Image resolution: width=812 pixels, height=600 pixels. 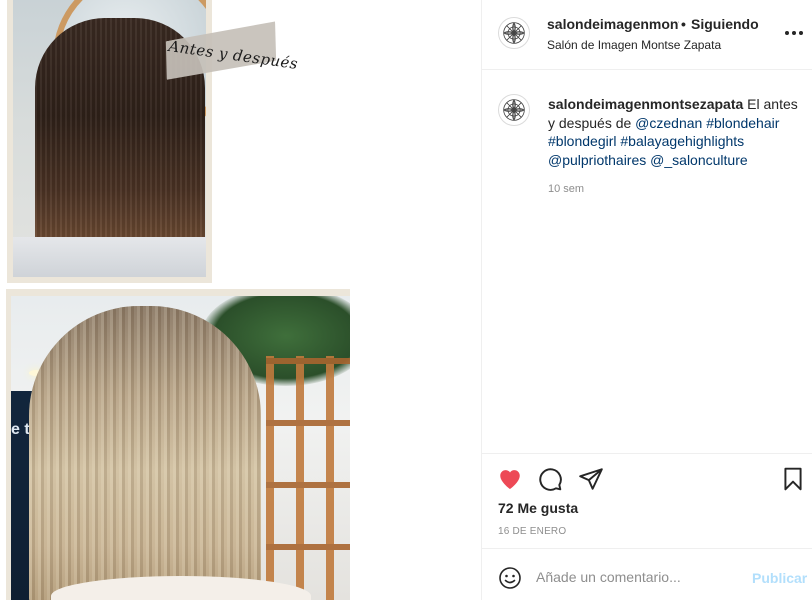 What do you see at coordinates (668, 123) in the screenshot?
I see `mention-link: @czednan` at bounding box center [668, 123].